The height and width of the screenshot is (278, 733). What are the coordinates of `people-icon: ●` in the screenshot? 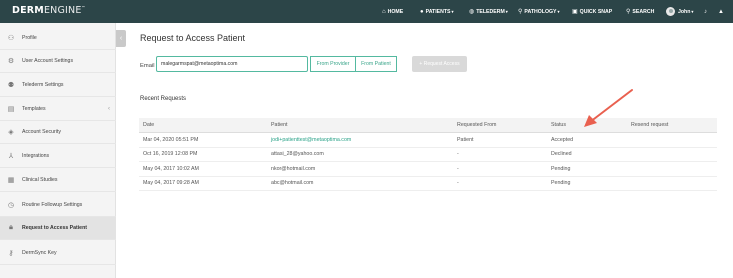 It's located at (422, 11).